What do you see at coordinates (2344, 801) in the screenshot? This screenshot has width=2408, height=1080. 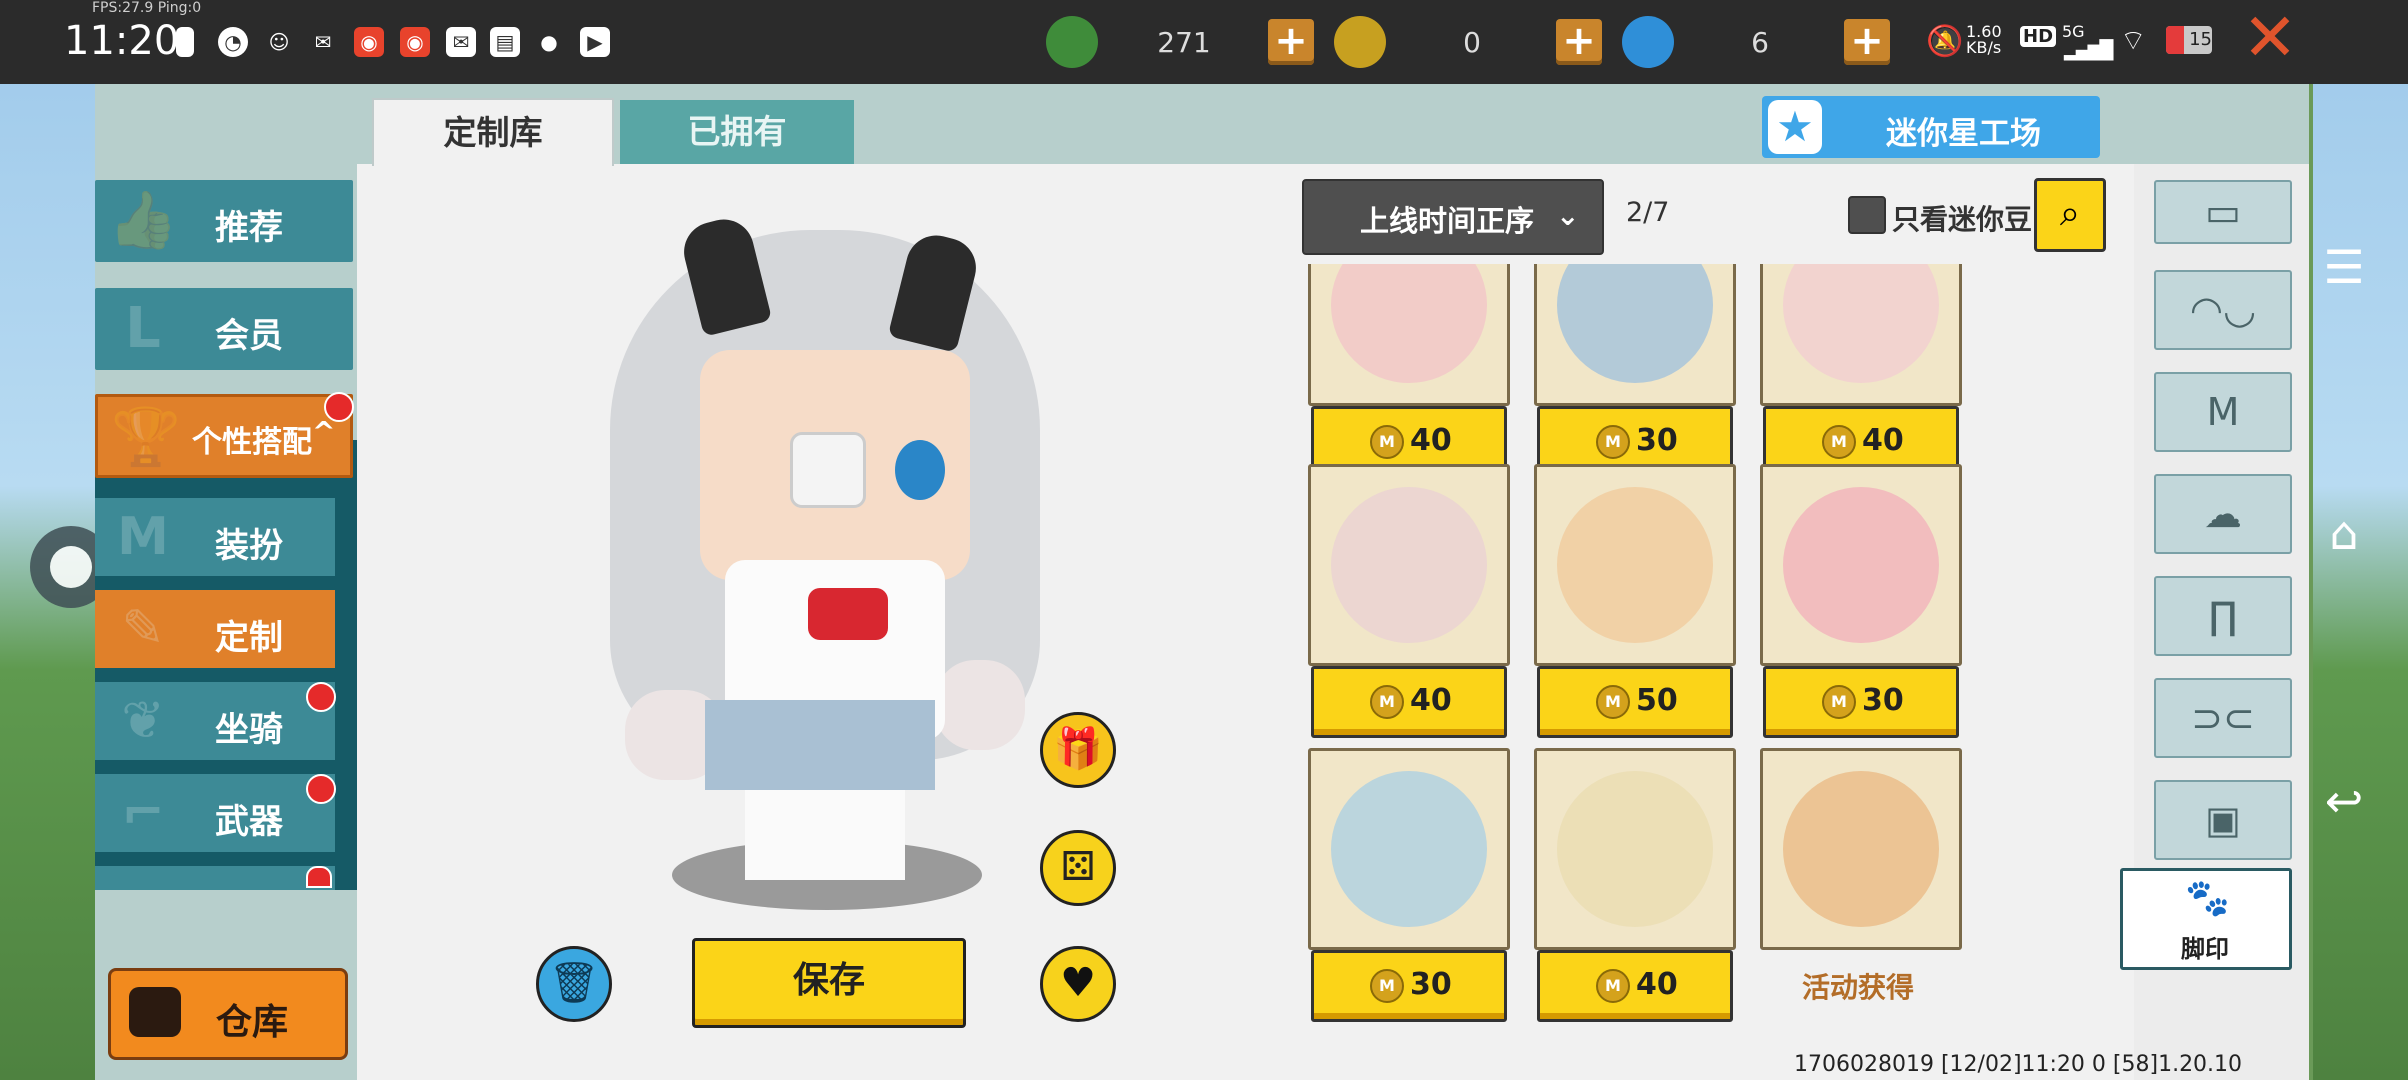 I see `back-icon: ↩` at bounding box center [2344, 801].